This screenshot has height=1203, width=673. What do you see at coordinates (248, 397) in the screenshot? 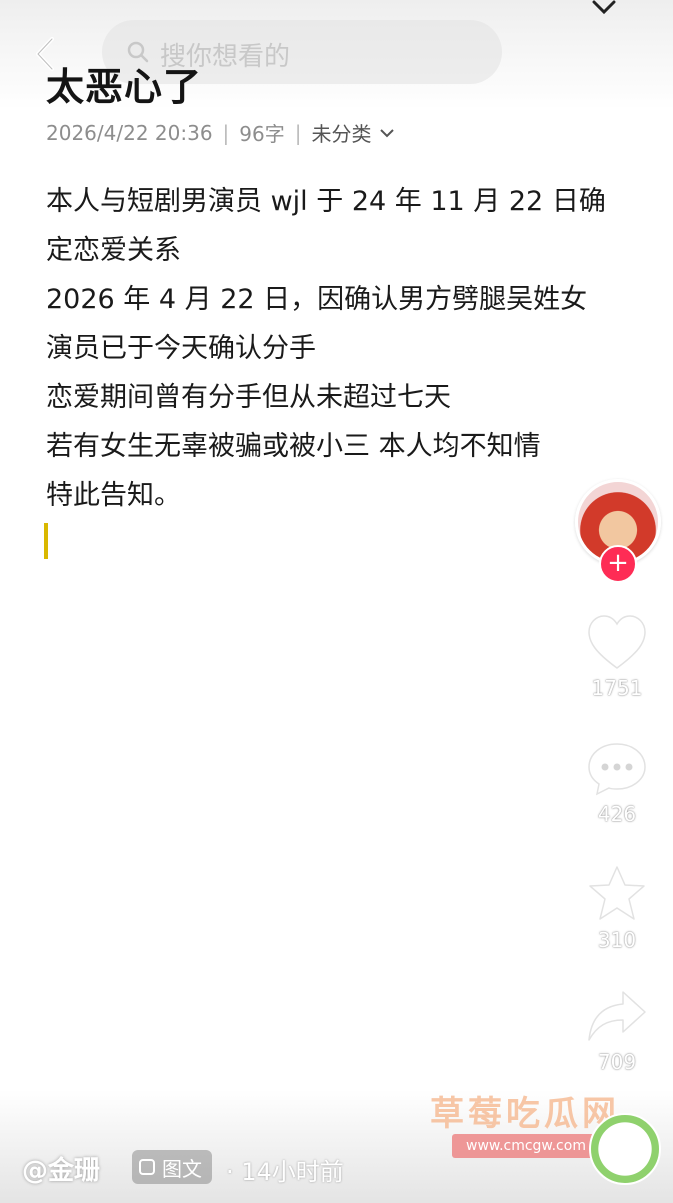
I see `body-line: 恋爱期间曾有分手但从未超过七天` at bounding box center [248, 397].